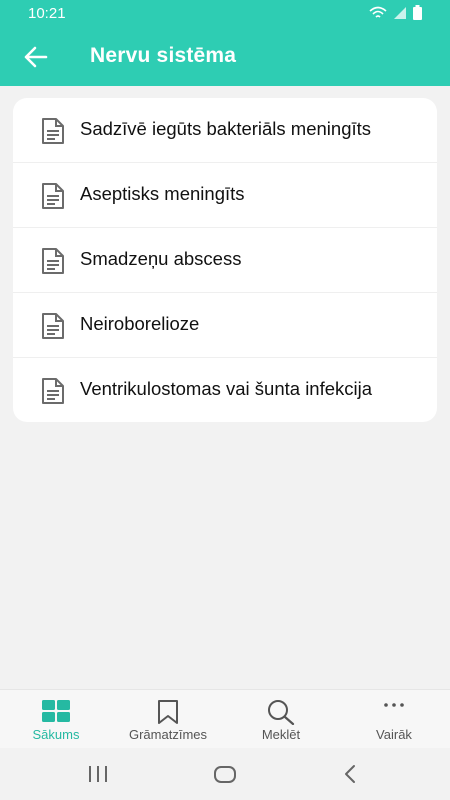 This screenshot has height=800, width=450. I want to click on back-nav-button, so click(350, 774).